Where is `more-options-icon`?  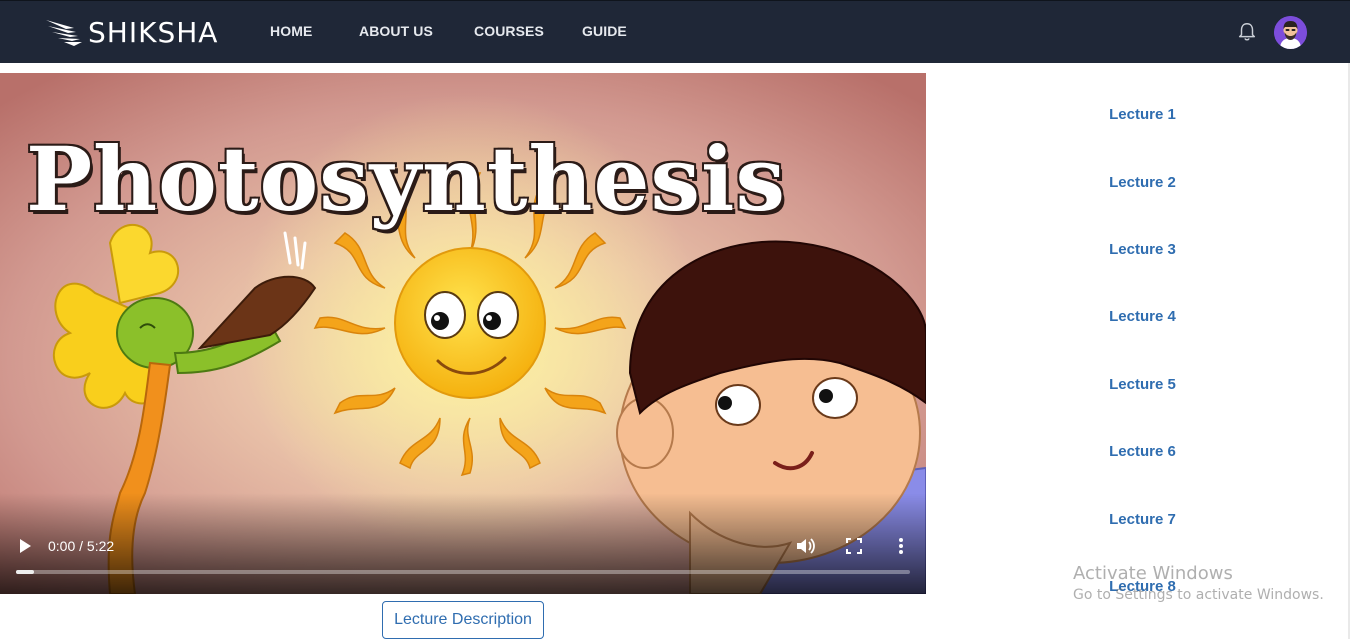
more-options-icon is located at coordinates (901, 546).